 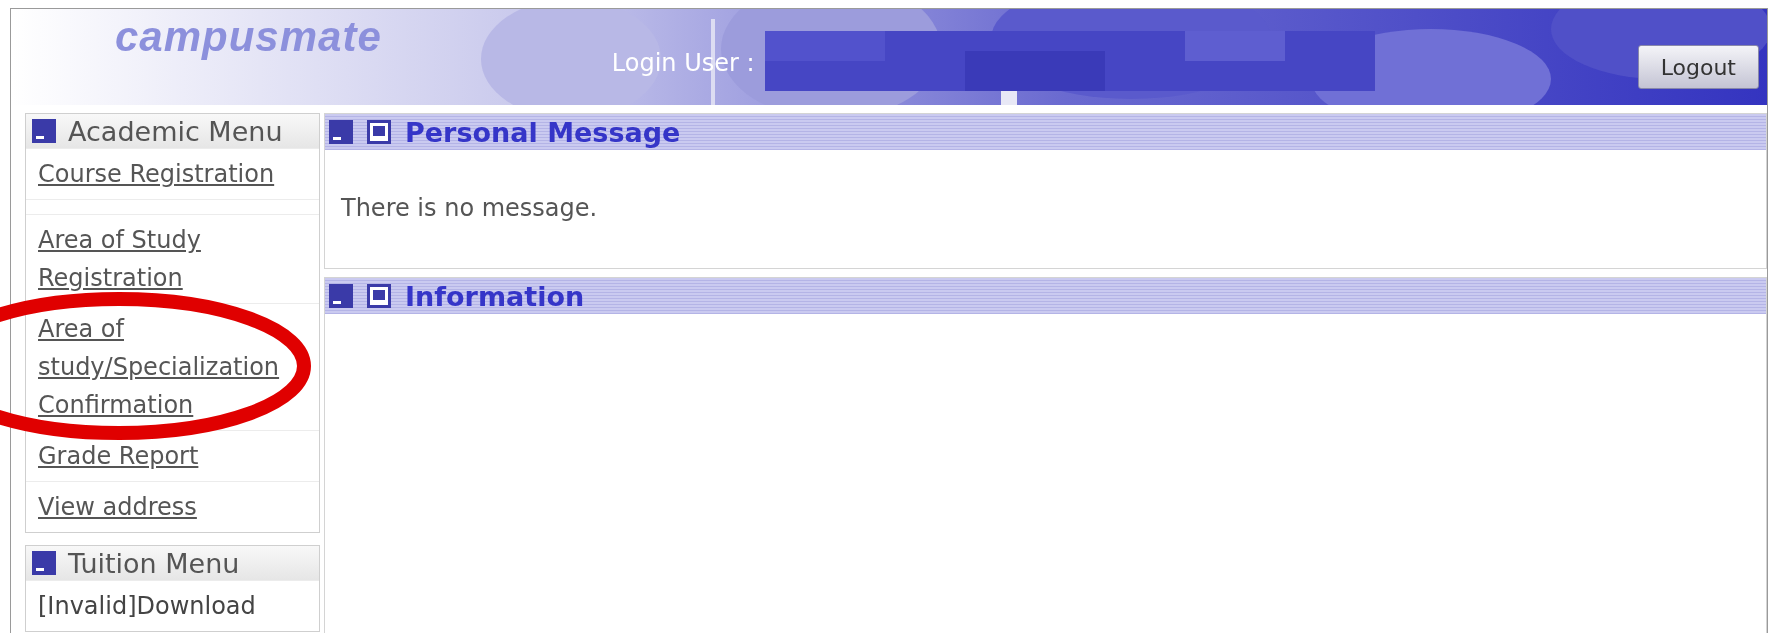 What do you see at coordinates (248, 37) in the screenshot?
I see `logo: campusmate` at bounding box center [248, 37].